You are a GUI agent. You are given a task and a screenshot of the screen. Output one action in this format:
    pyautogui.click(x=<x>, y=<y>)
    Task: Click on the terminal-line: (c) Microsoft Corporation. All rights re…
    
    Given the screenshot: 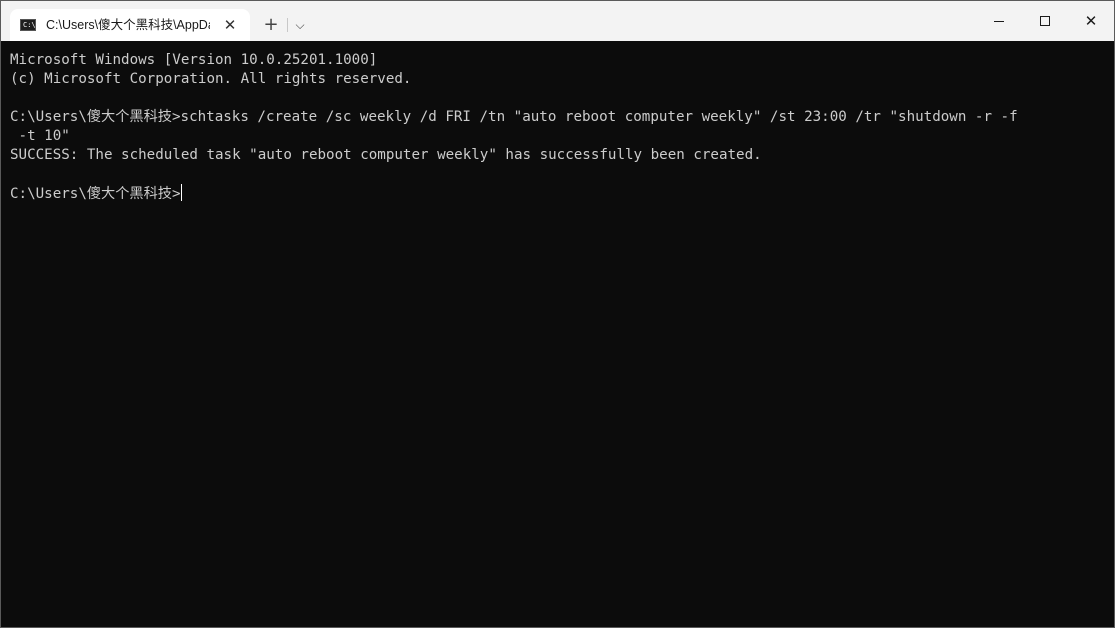 What is the action you would take?
    pyautogui.click(x=211, y=79)
    